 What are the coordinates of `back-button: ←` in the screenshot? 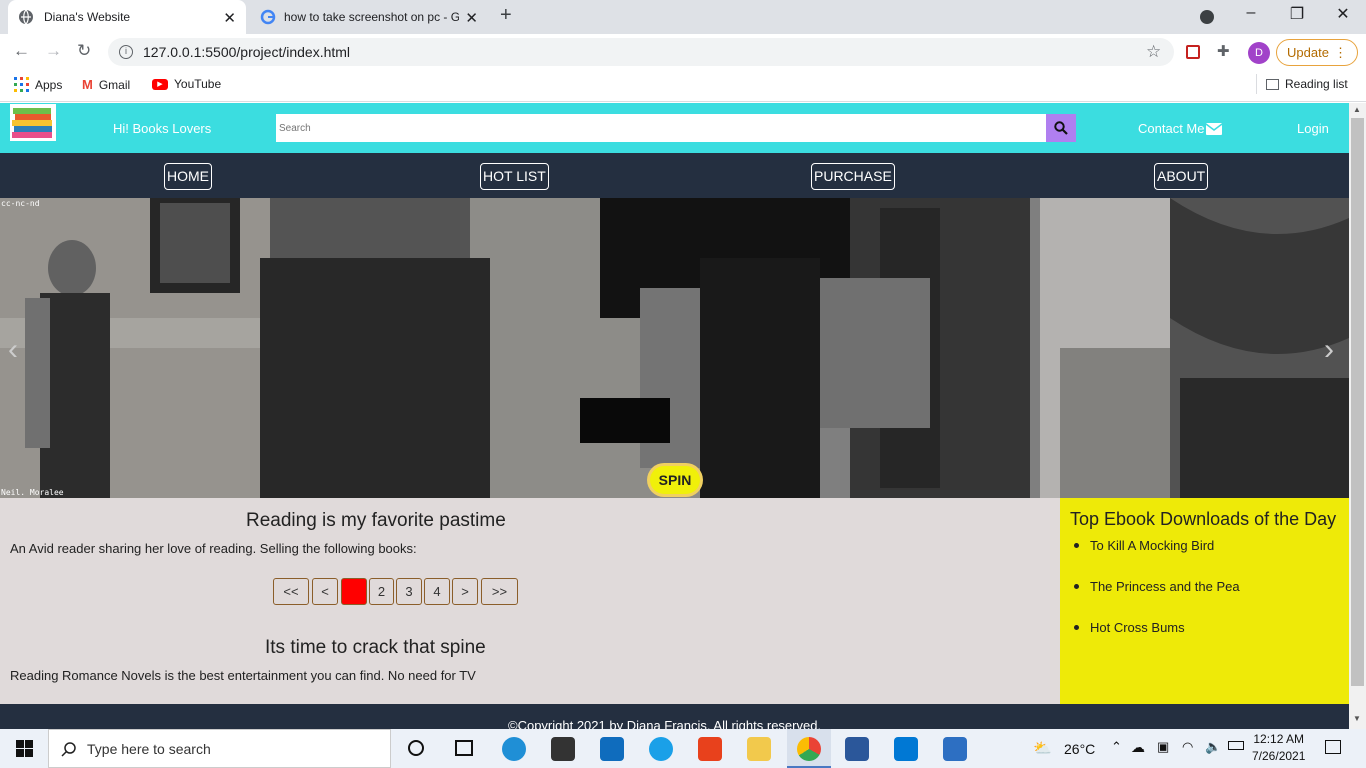 It's located at (21, 51).